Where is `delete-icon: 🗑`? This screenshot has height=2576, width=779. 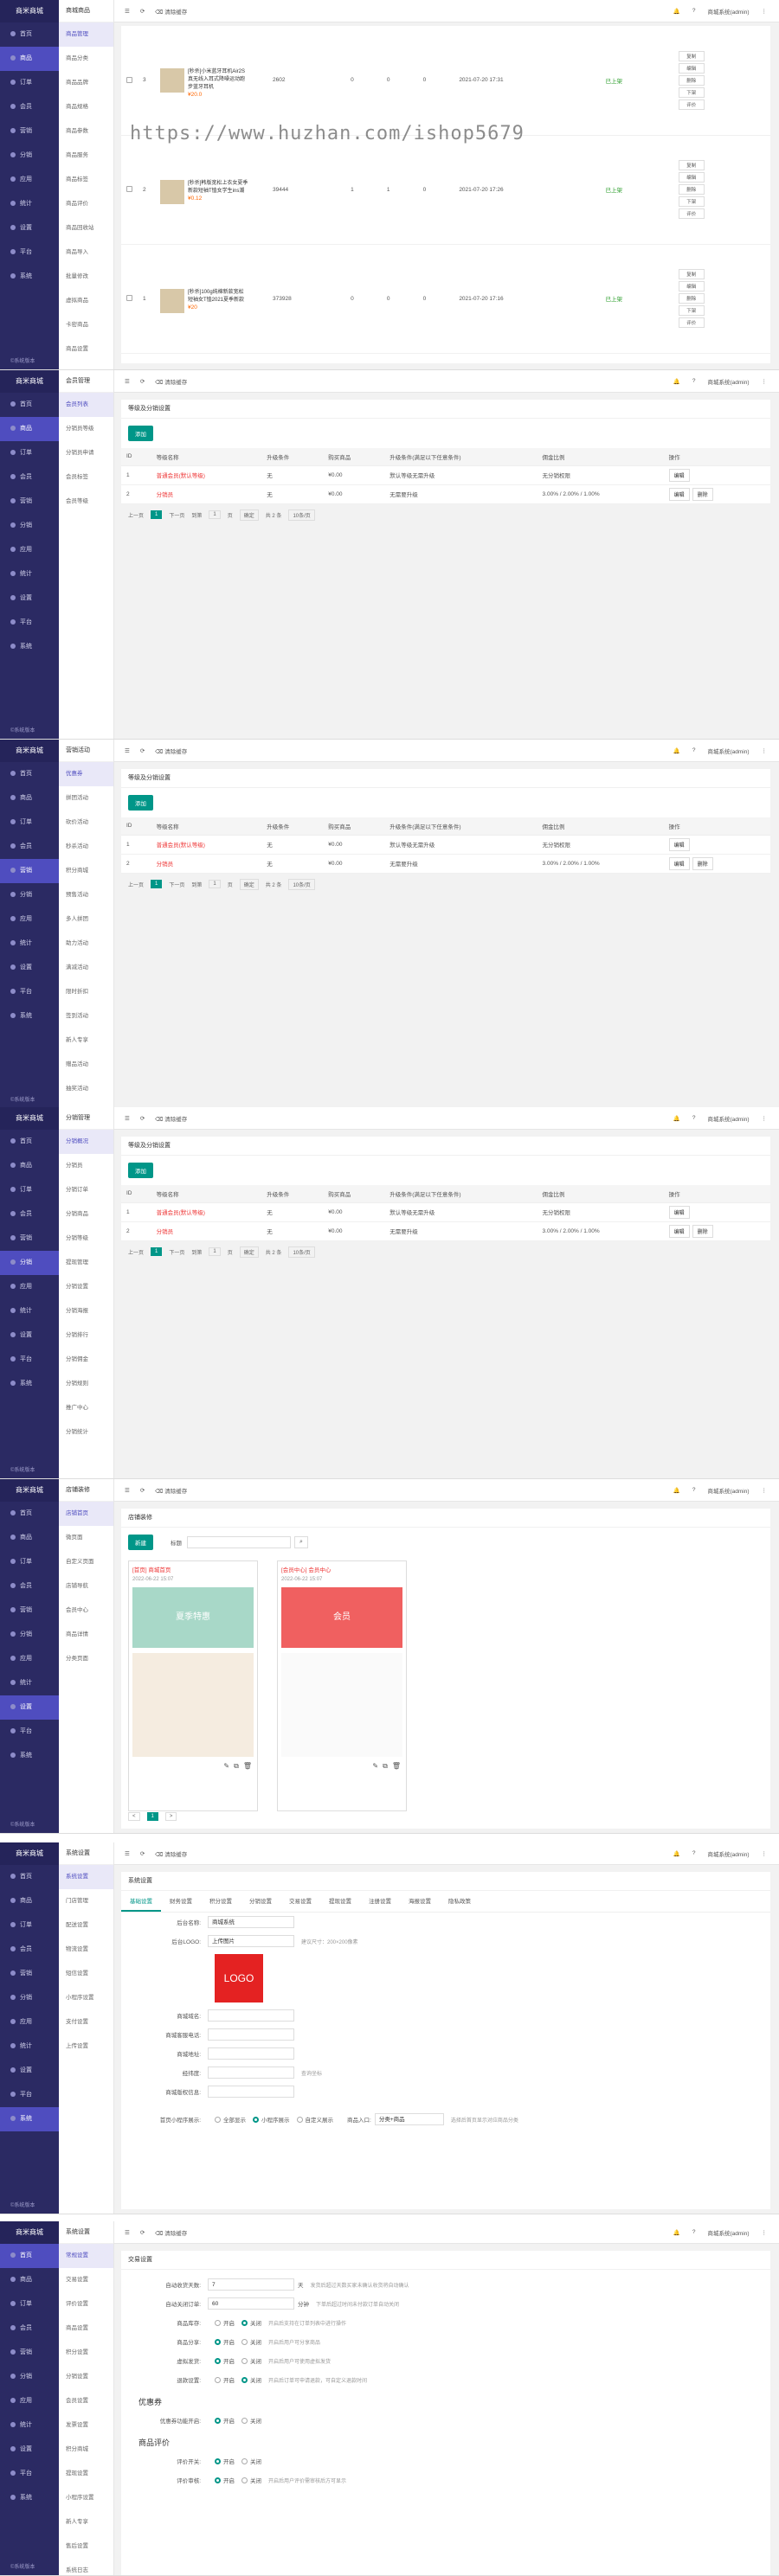
delete-icon: 🗑 is located at coordinates (247, 1766).